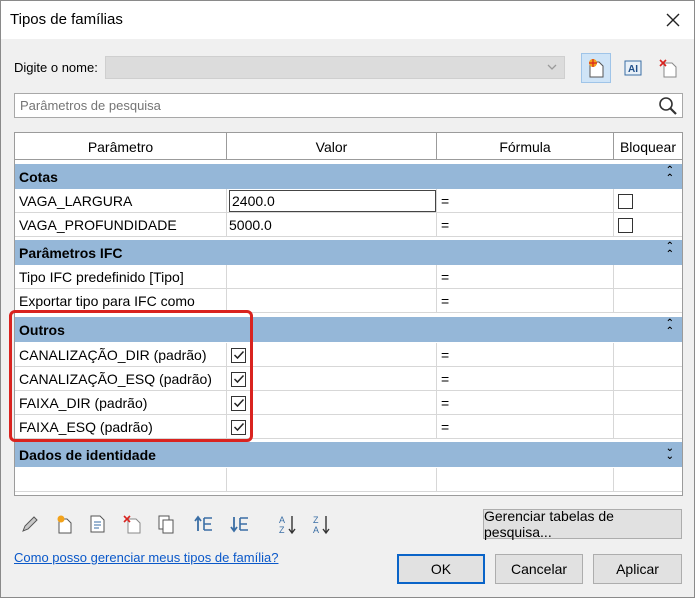 This screenshot has width=695, height=598. I want to click on param-name: VAGA_PROFUNDIDADE, so click(121, 225).